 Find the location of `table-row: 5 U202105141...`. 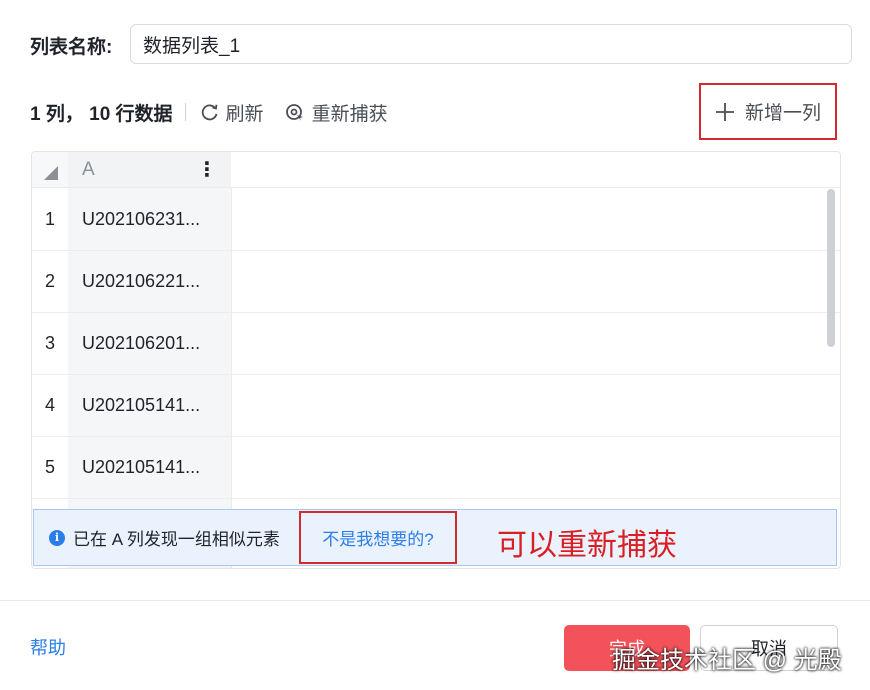

table-row: 5 U202105141... is located at coordinates (436, 467).